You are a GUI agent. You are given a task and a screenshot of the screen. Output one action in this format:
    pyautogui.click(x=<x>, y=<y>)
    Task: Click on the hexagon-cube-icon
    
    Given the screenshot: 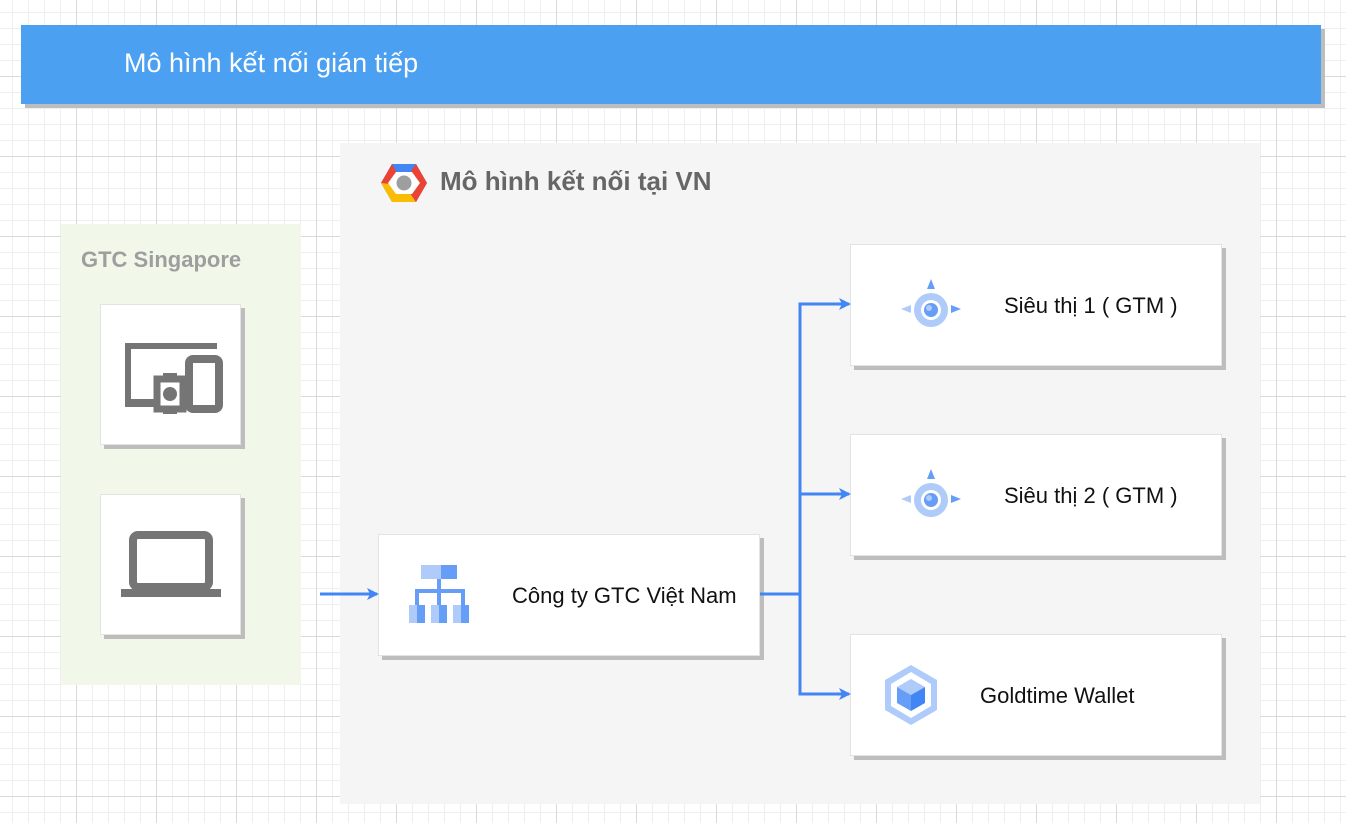 What is the action you would take?
    pyautogui.click(x=911, y=695)
    